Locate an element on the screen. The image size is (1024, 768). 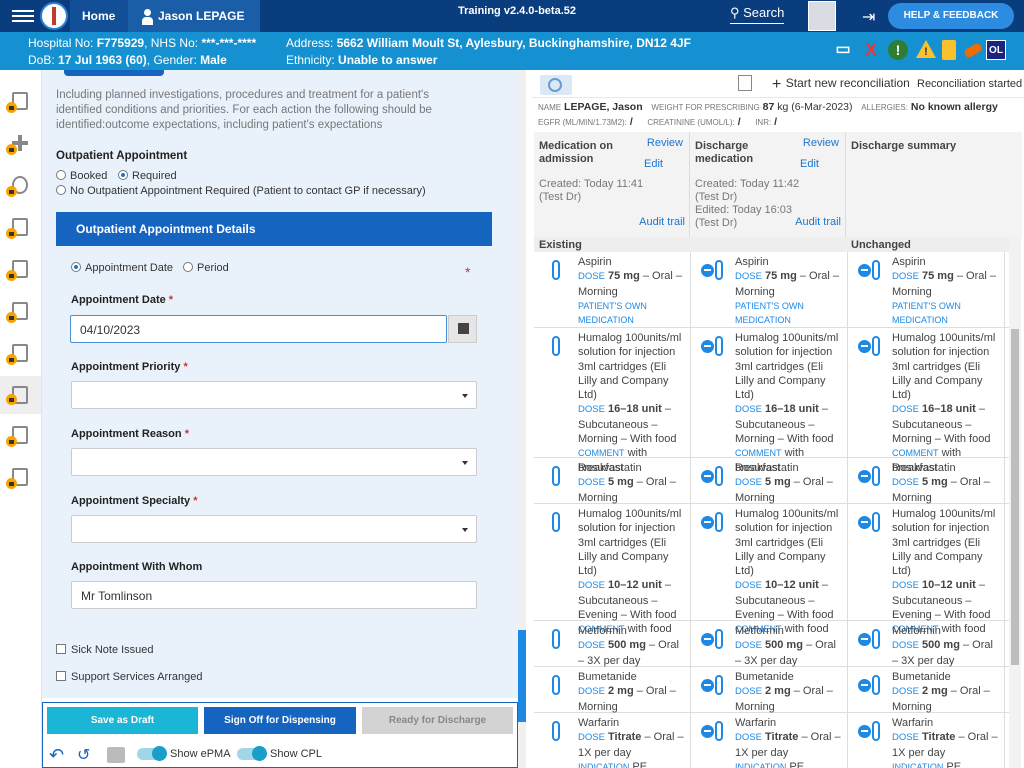
radio-period: Period is located at coordinates (206, 268).